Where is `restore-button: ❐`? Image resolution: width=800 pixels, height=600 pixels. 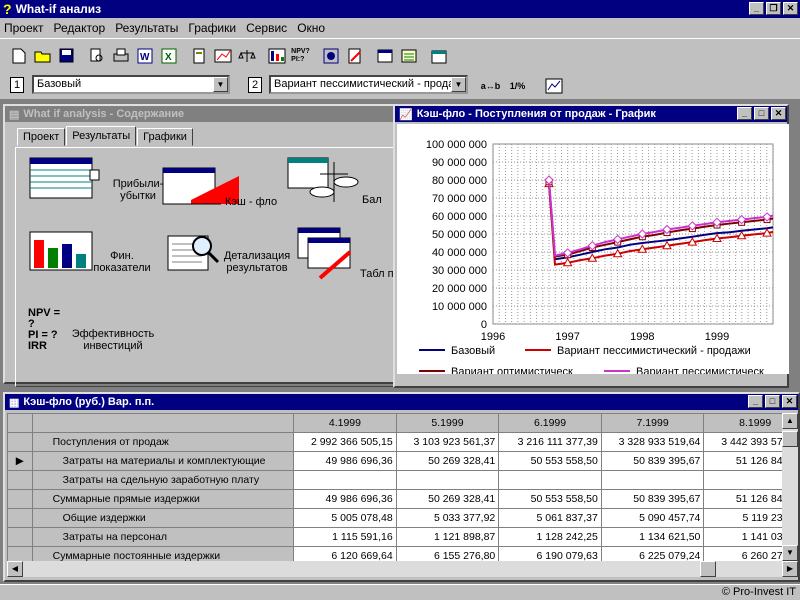 restore-button: ❐ is located at coordinates (773, 8).